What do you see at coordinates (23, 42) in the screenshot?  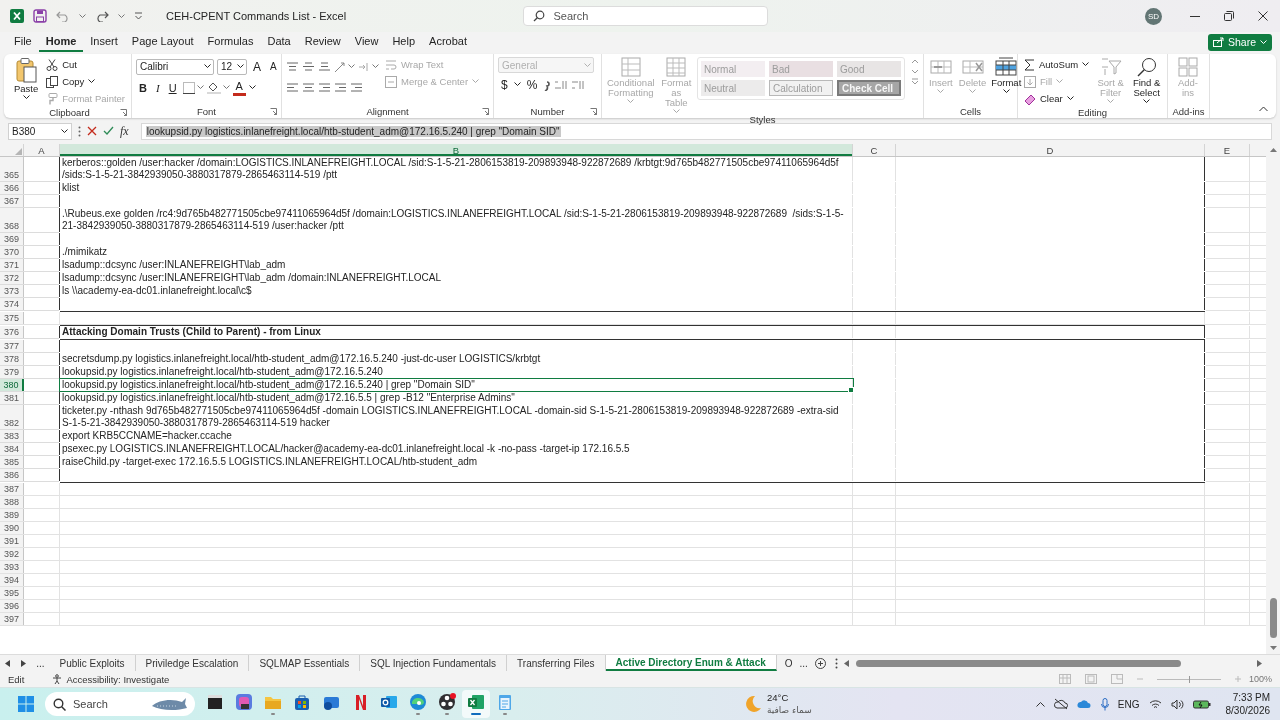 I see `ribbon-tab: File` at bounding box center [23, 42].